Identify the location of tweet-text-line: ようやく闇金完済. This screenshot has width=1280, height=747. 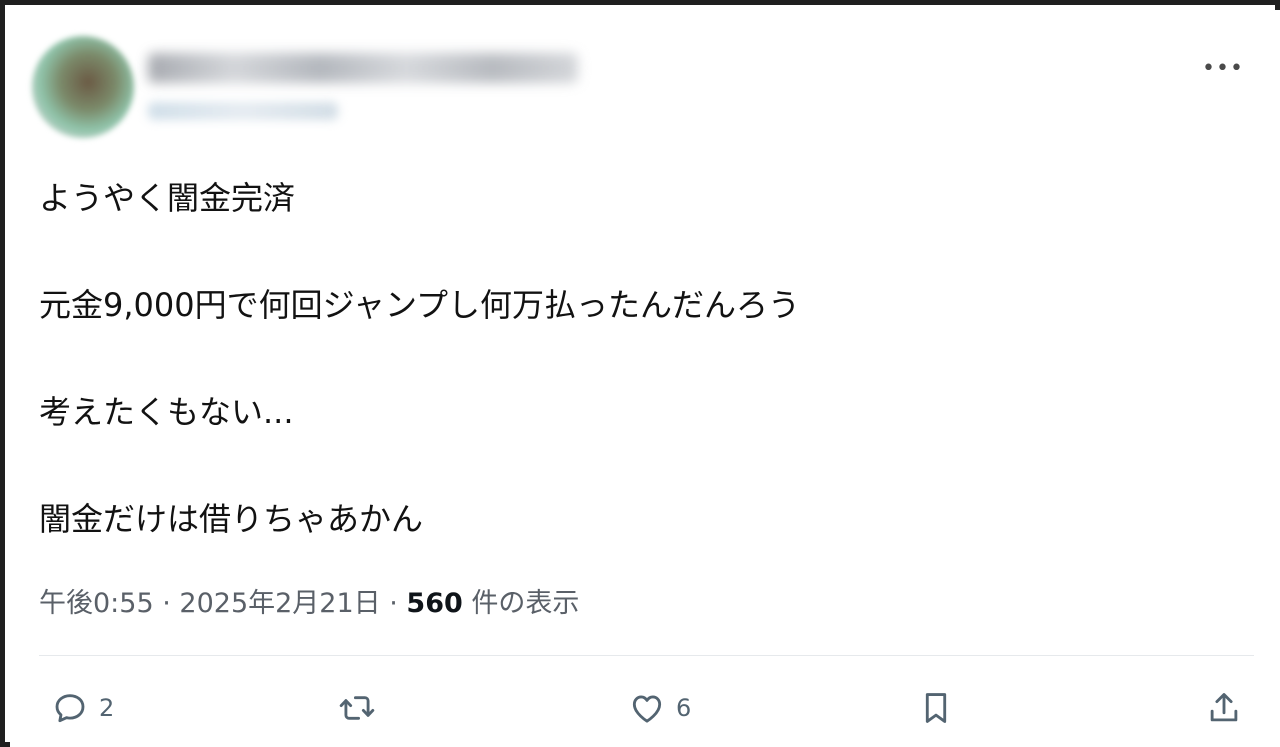
(167, 198).